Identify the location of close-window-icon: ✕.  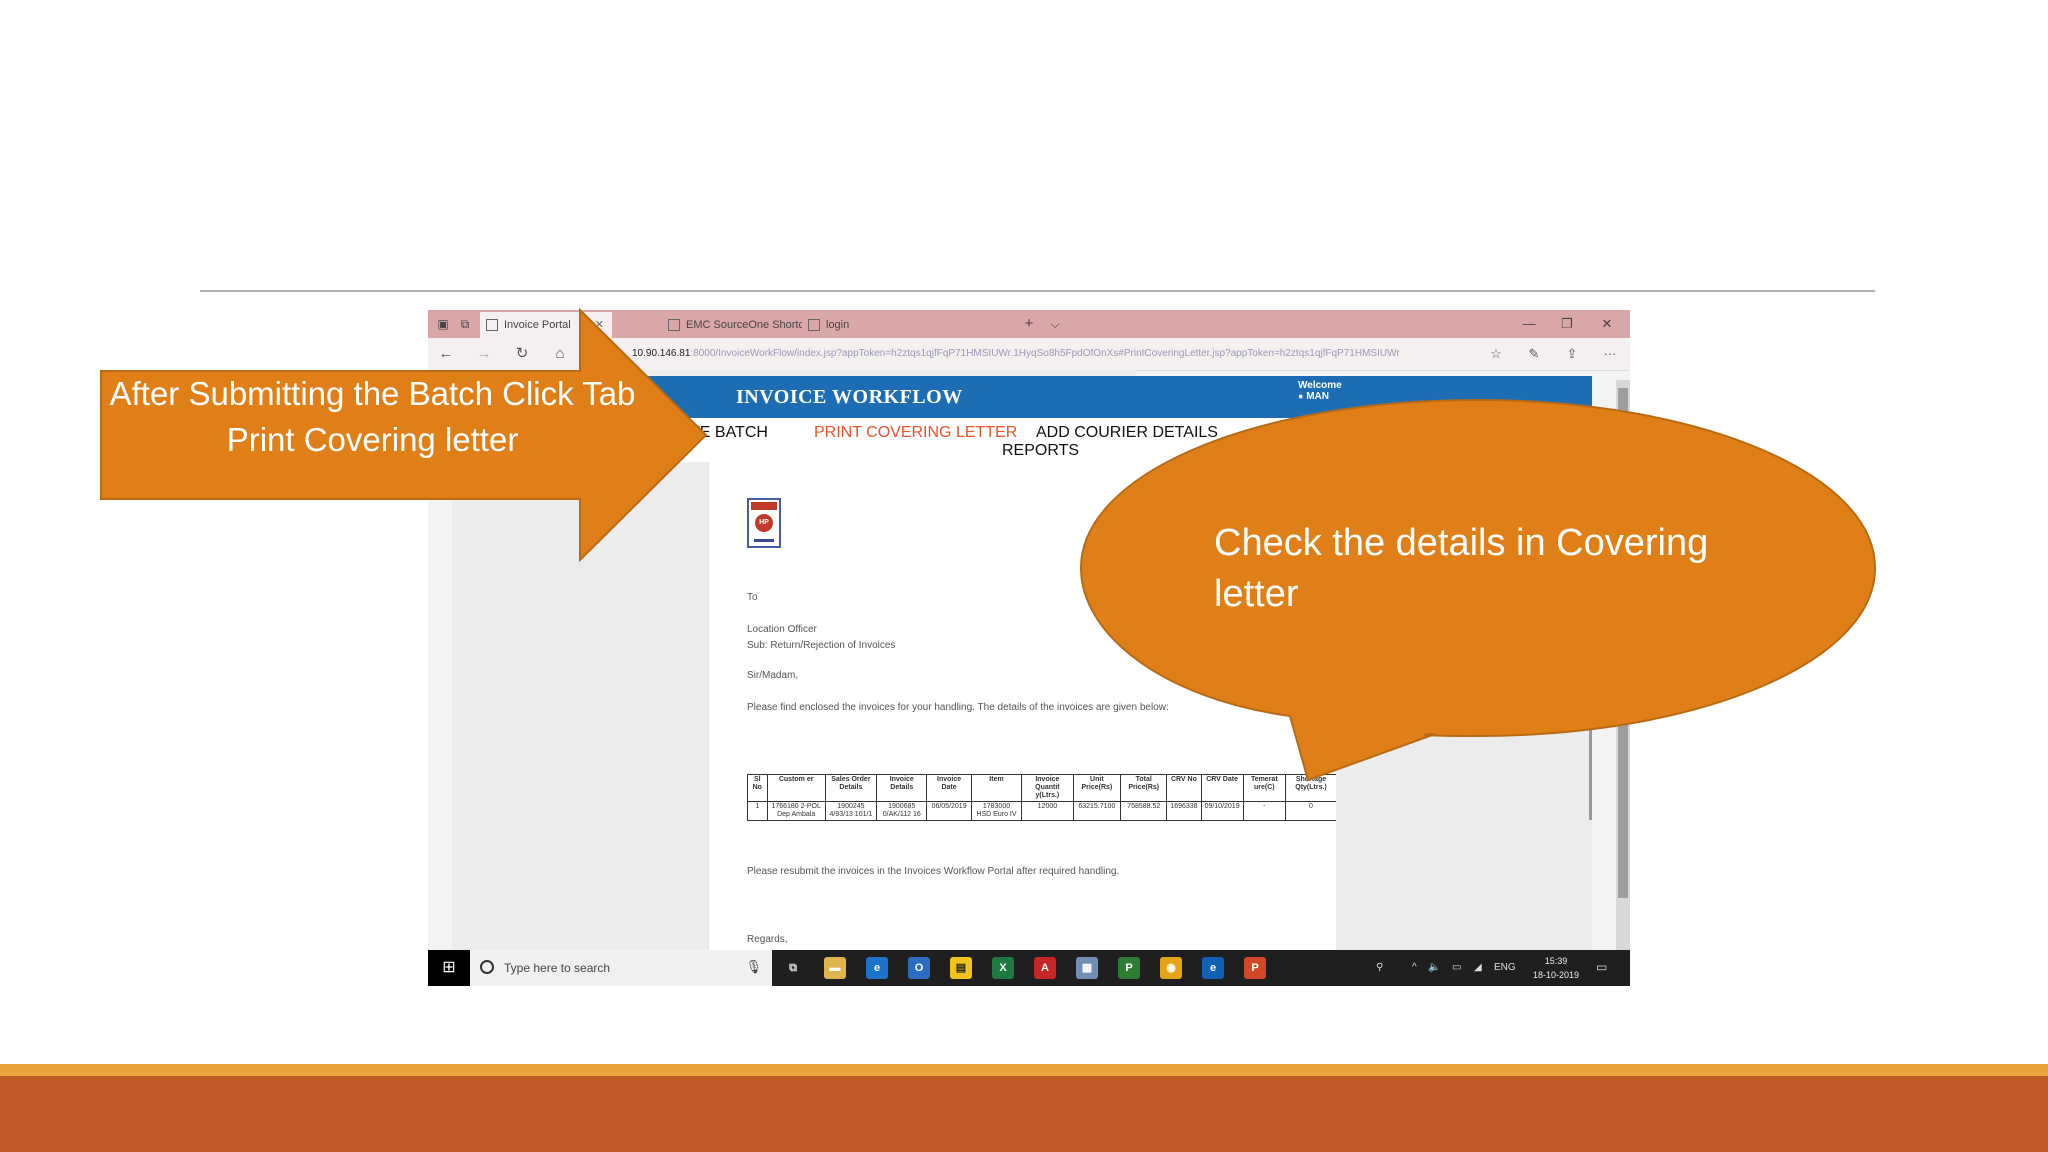
(1607, 324).